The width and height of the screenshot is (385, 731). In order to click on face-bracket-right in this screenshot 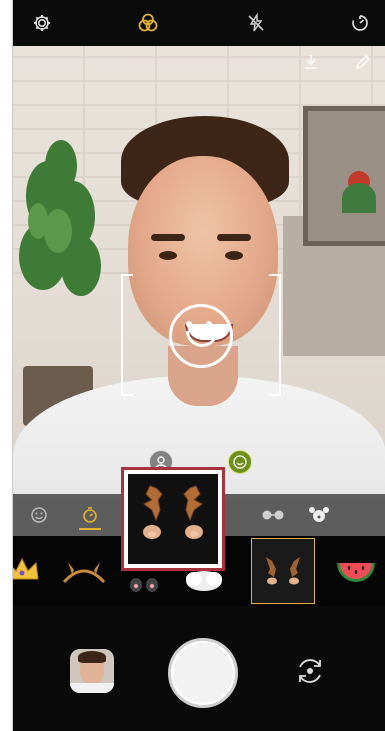, I will do `click(275, 335)`.